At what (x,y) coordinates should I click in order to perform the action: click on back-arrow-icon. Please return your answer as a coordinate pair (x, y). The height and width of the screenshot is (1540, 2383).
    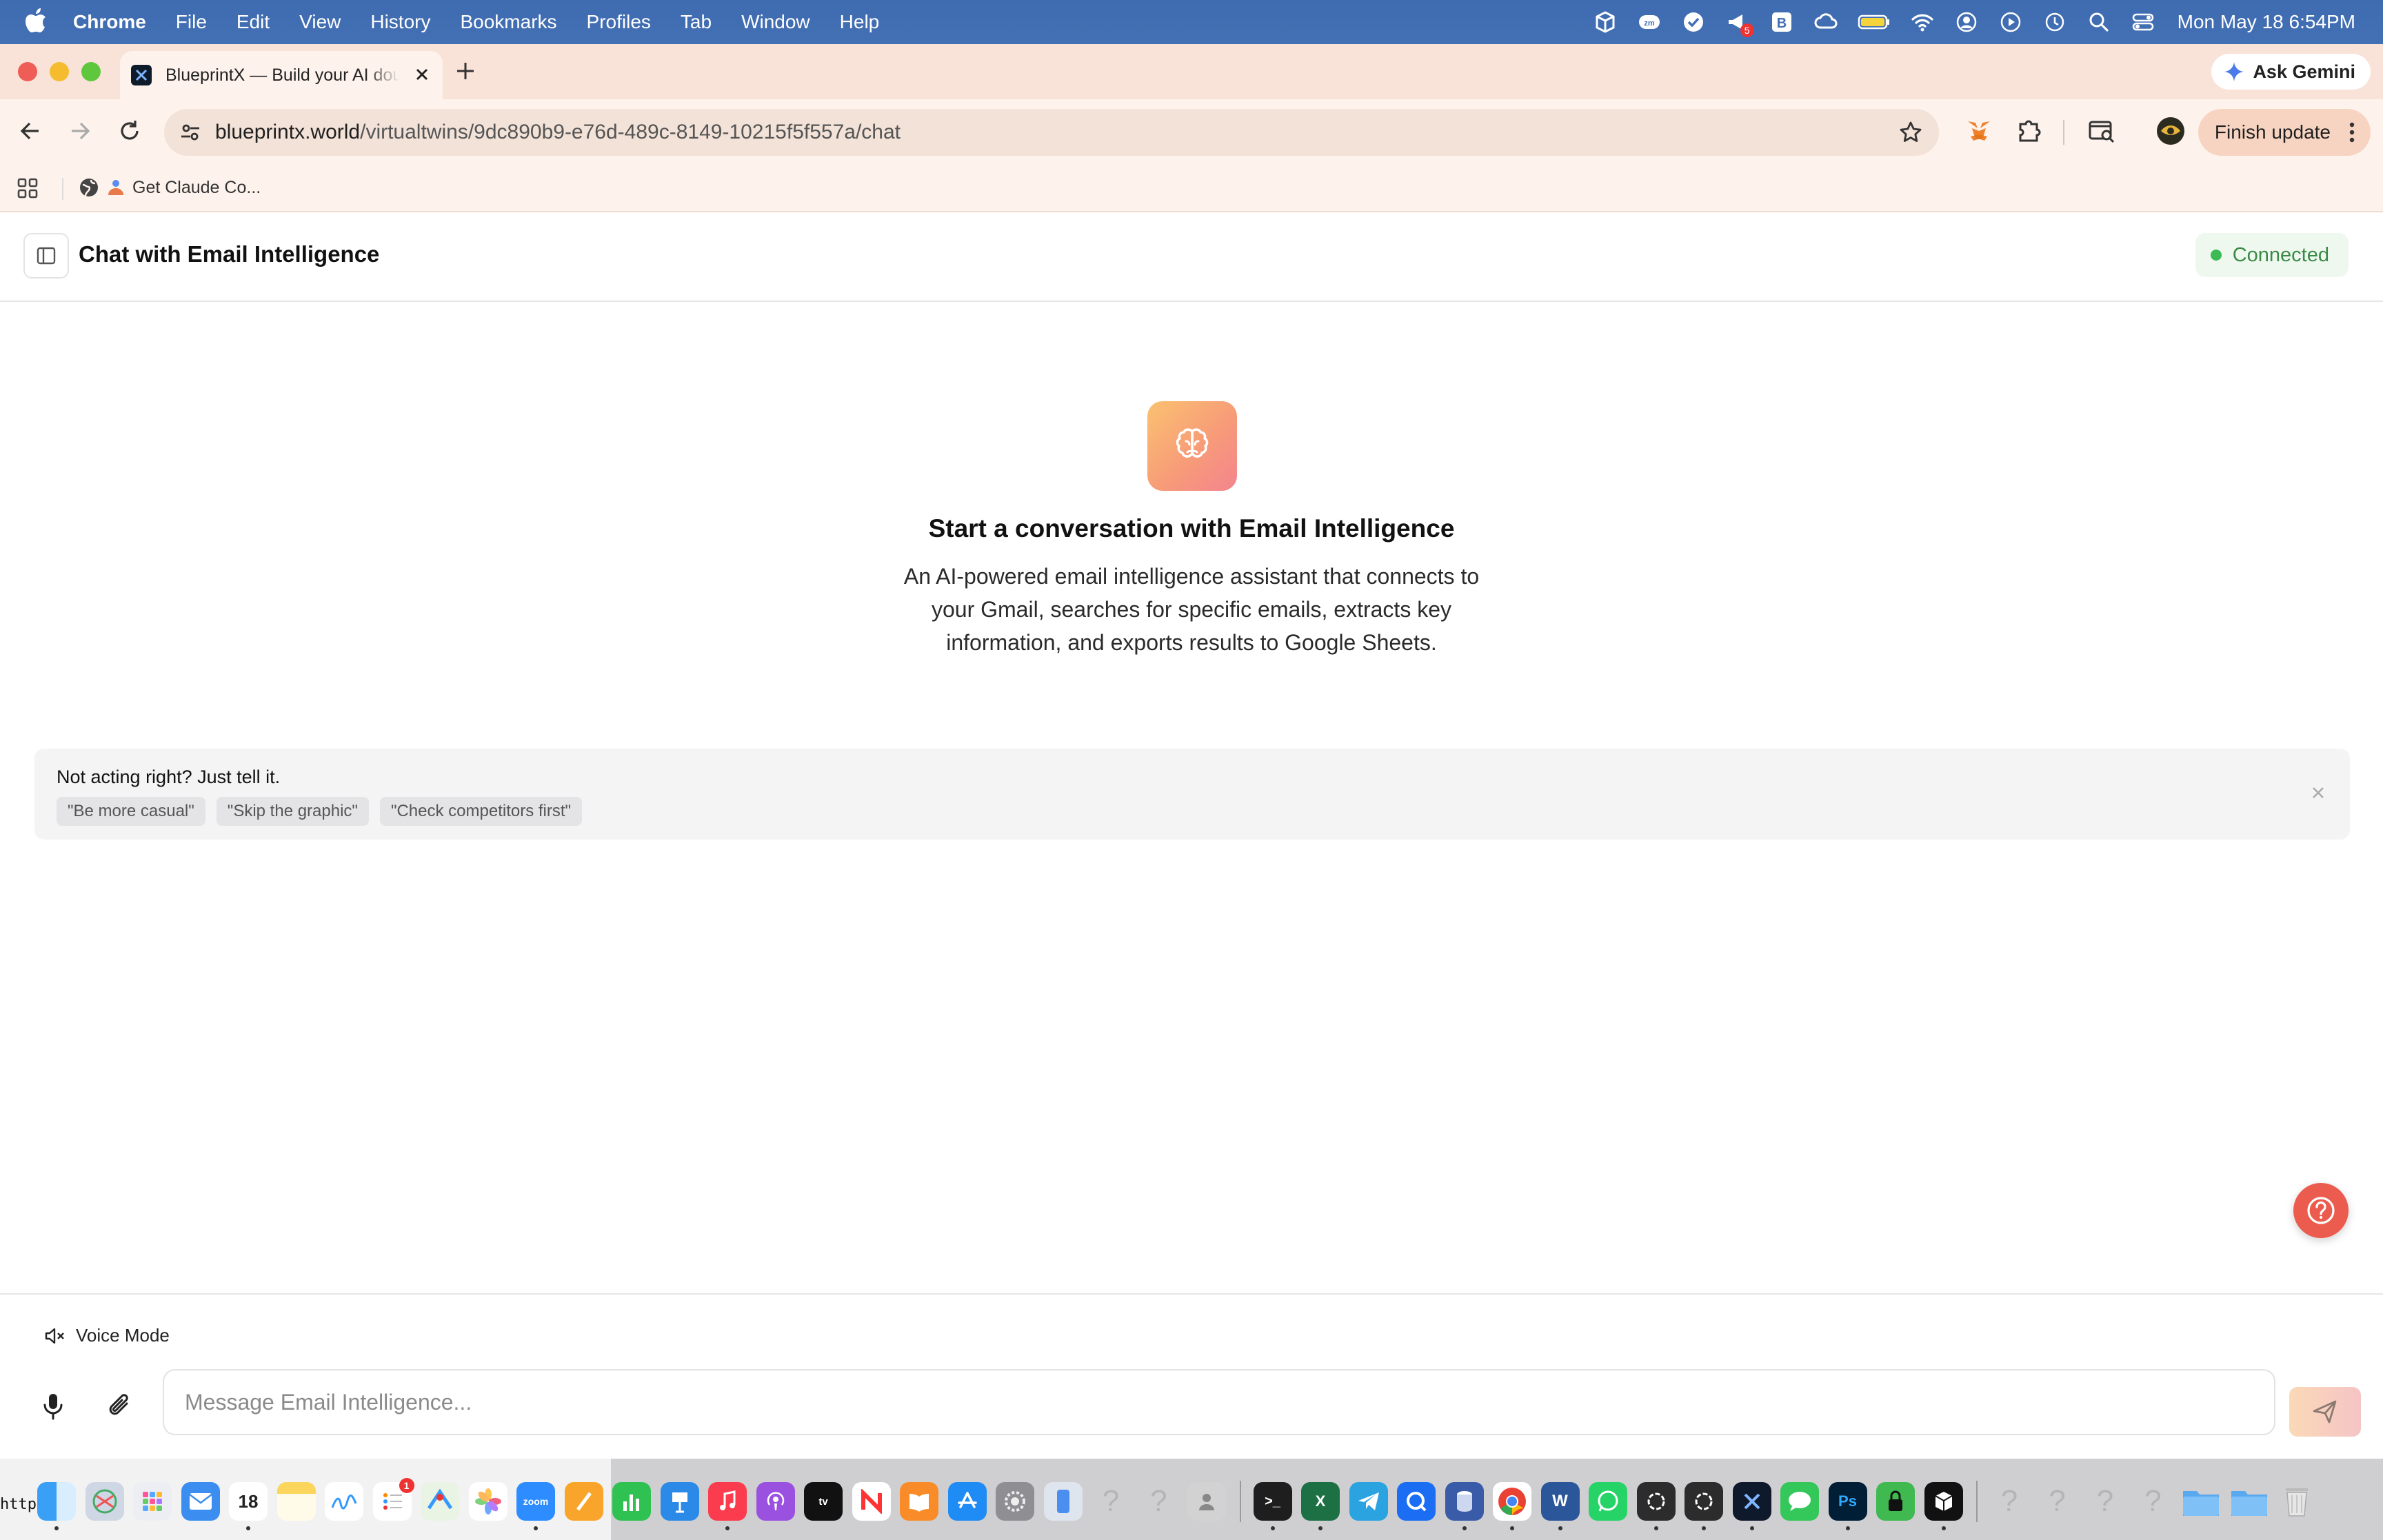
    Looking at the image, I should click on (30, 131).